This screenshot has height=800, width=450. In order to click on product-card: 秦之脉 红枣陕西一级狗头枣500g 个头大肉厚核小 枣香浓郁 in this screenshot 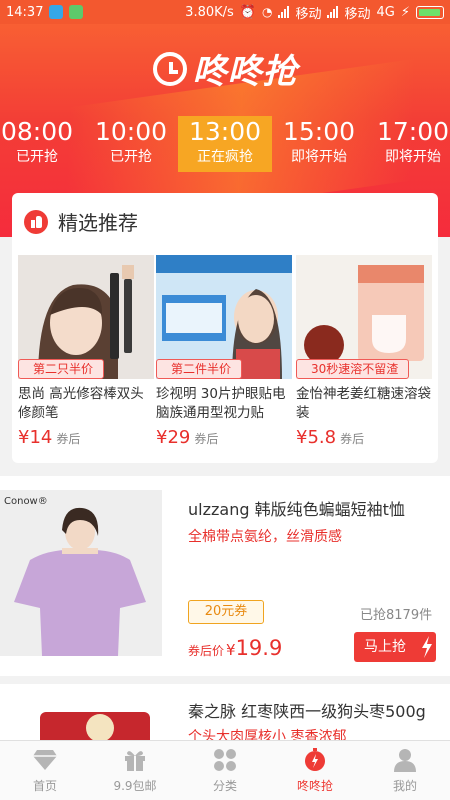, I will do `click(225, 714)`.